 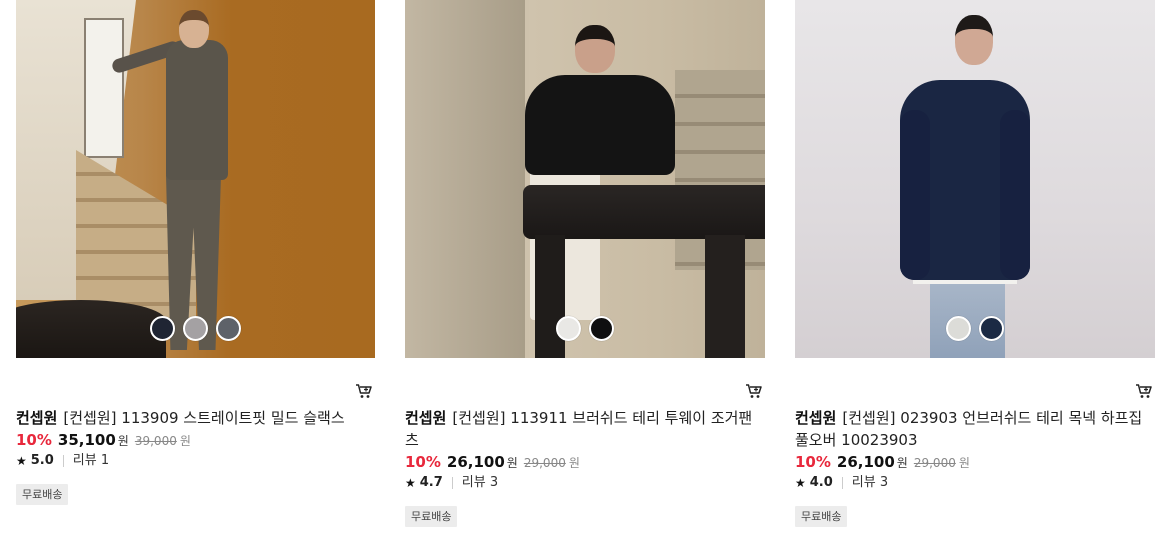 I want to click on product-title: 컨셉원 [컨셉원] 113909 스트레이트핏 밀드 슬랙스, so click(x=195, y=418).